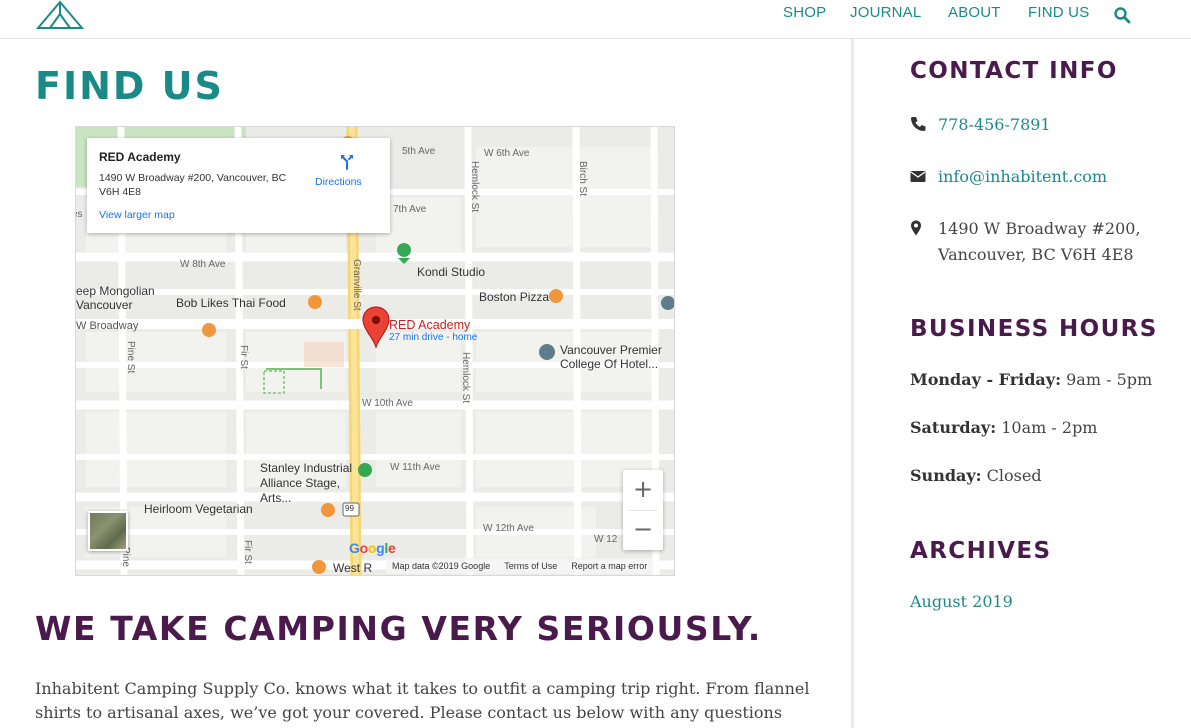 Image resolution: width=1191 pixels, height=728 pixels. What do you see at coordinates (247, 552) in the screenshot?
I see `street-fir-south: Fir St` at bounding box center [247, 552].